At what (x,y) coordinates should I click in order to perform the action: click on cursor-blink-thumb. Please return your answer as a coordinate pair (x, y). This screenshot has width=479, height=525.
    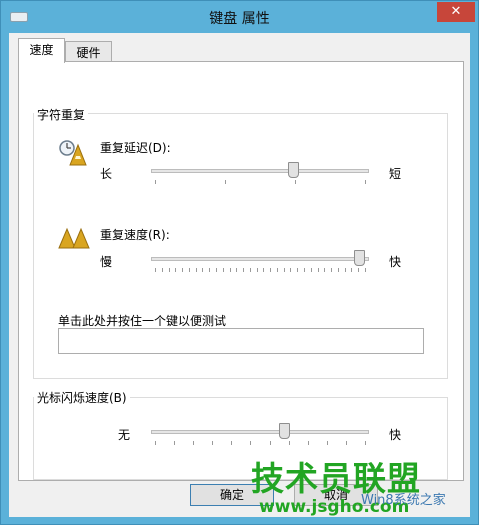
    Looking at the image, I should click on (284, 431).